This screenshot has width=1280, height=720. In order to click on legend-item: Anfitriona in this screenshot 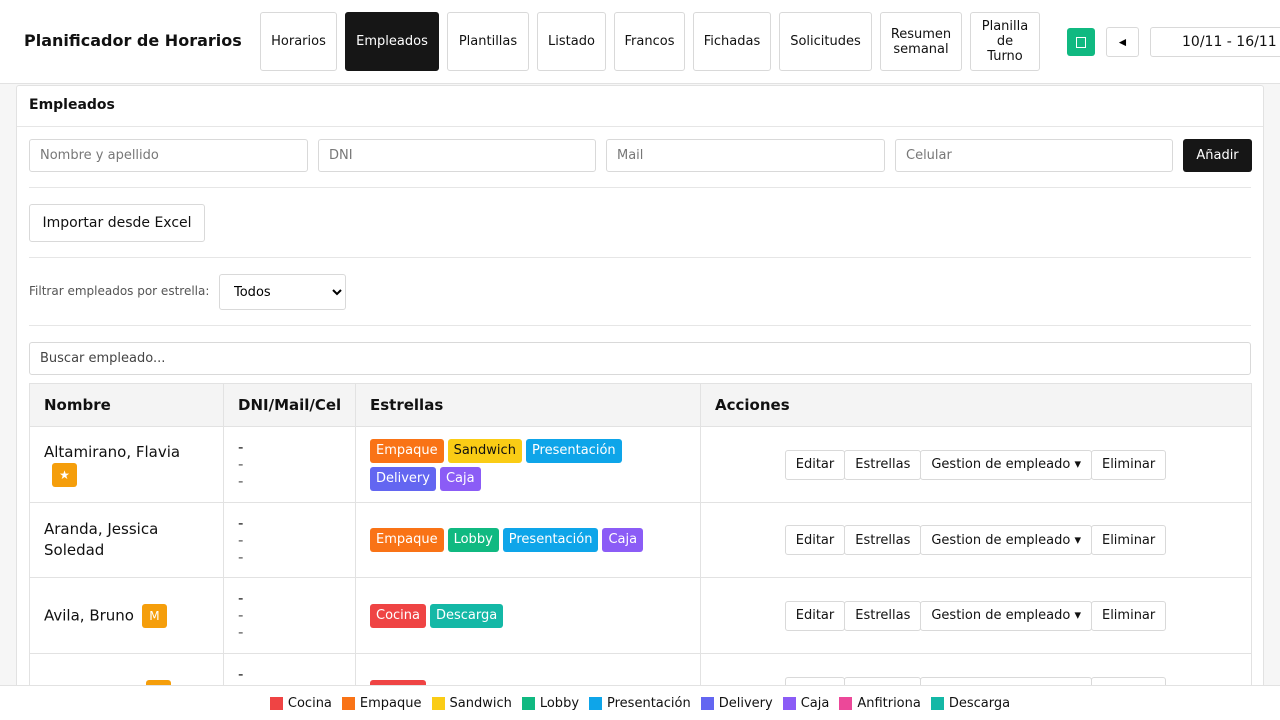, I will do `click(880, 703)`.